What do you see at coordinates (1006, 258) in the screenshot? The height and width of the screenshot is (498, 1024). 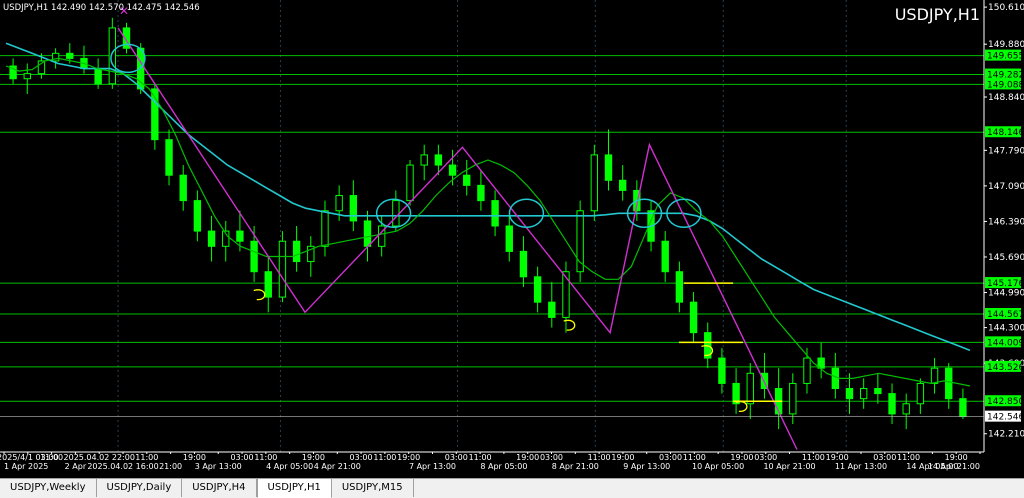 I see `y-tick-label: 145.690` at bounding box center [1006, 258].